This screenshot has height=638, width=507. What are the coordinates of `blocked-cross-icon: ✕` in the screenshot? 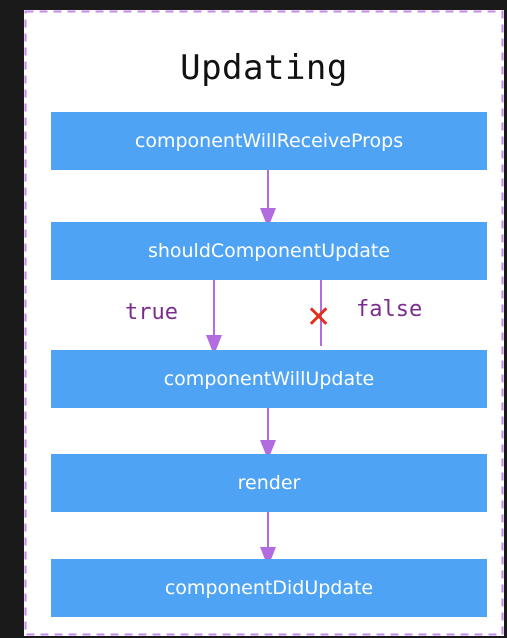 It's located at (319, 317).